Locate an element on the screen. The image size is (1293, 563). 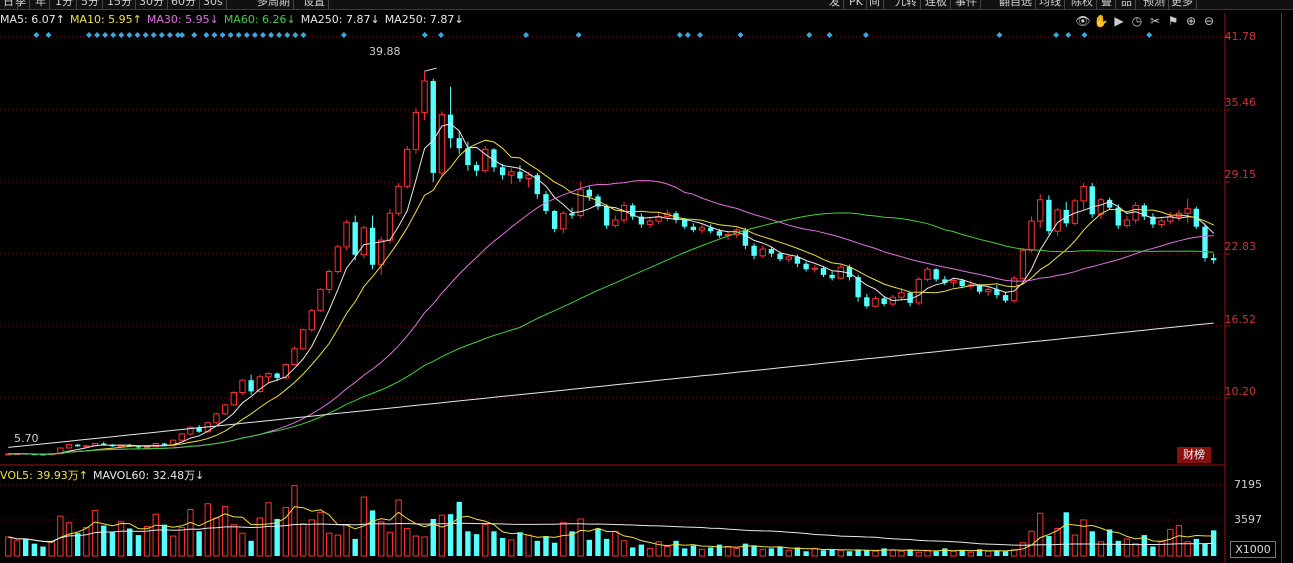
low-price-label: 5.70 is located at coordinates (26, 438).